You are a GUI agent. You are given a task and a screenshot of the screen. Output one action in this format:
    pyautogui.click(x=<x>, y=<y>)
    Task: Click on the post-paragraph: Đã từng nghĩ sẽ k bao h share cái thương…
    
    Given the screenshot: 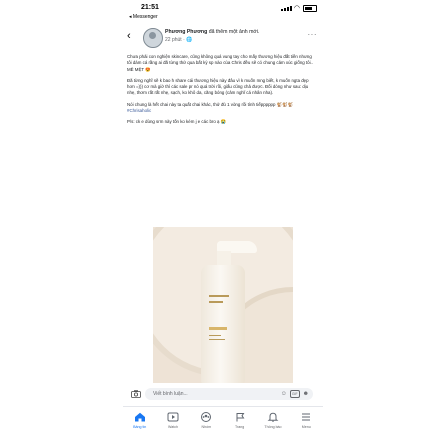 What is the action you would take?
    pyautogui.click(x=218, y=86)
    